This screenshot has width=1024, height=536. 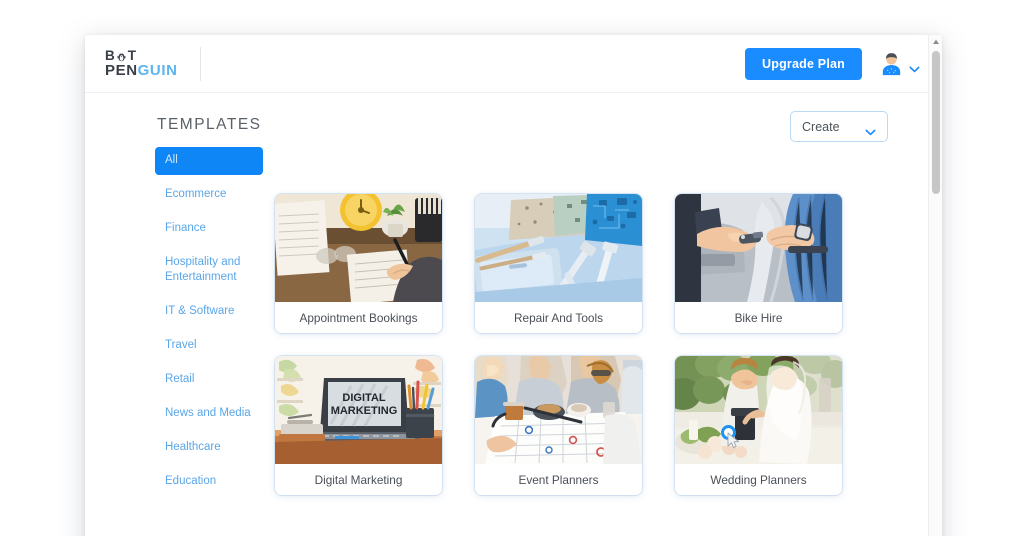 I want to click on sidebar-item-hospitality: Hospitality and Entertainment, so click(x=209, y=271).